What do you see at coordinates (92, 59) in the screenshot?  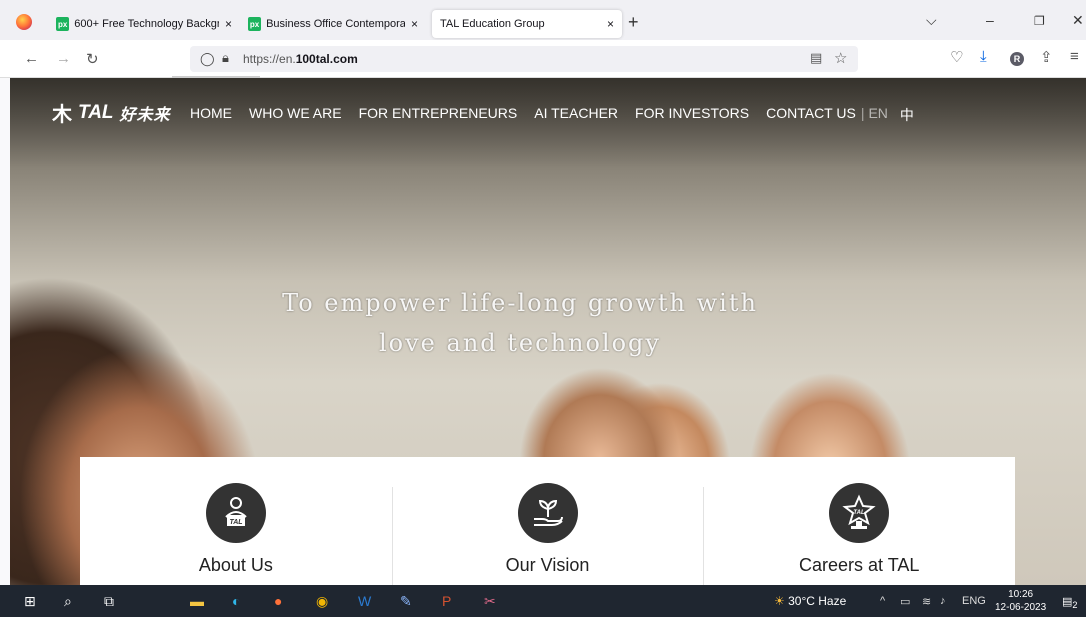 I see `reload-icon: ↻` at bounding box center [92, 59].